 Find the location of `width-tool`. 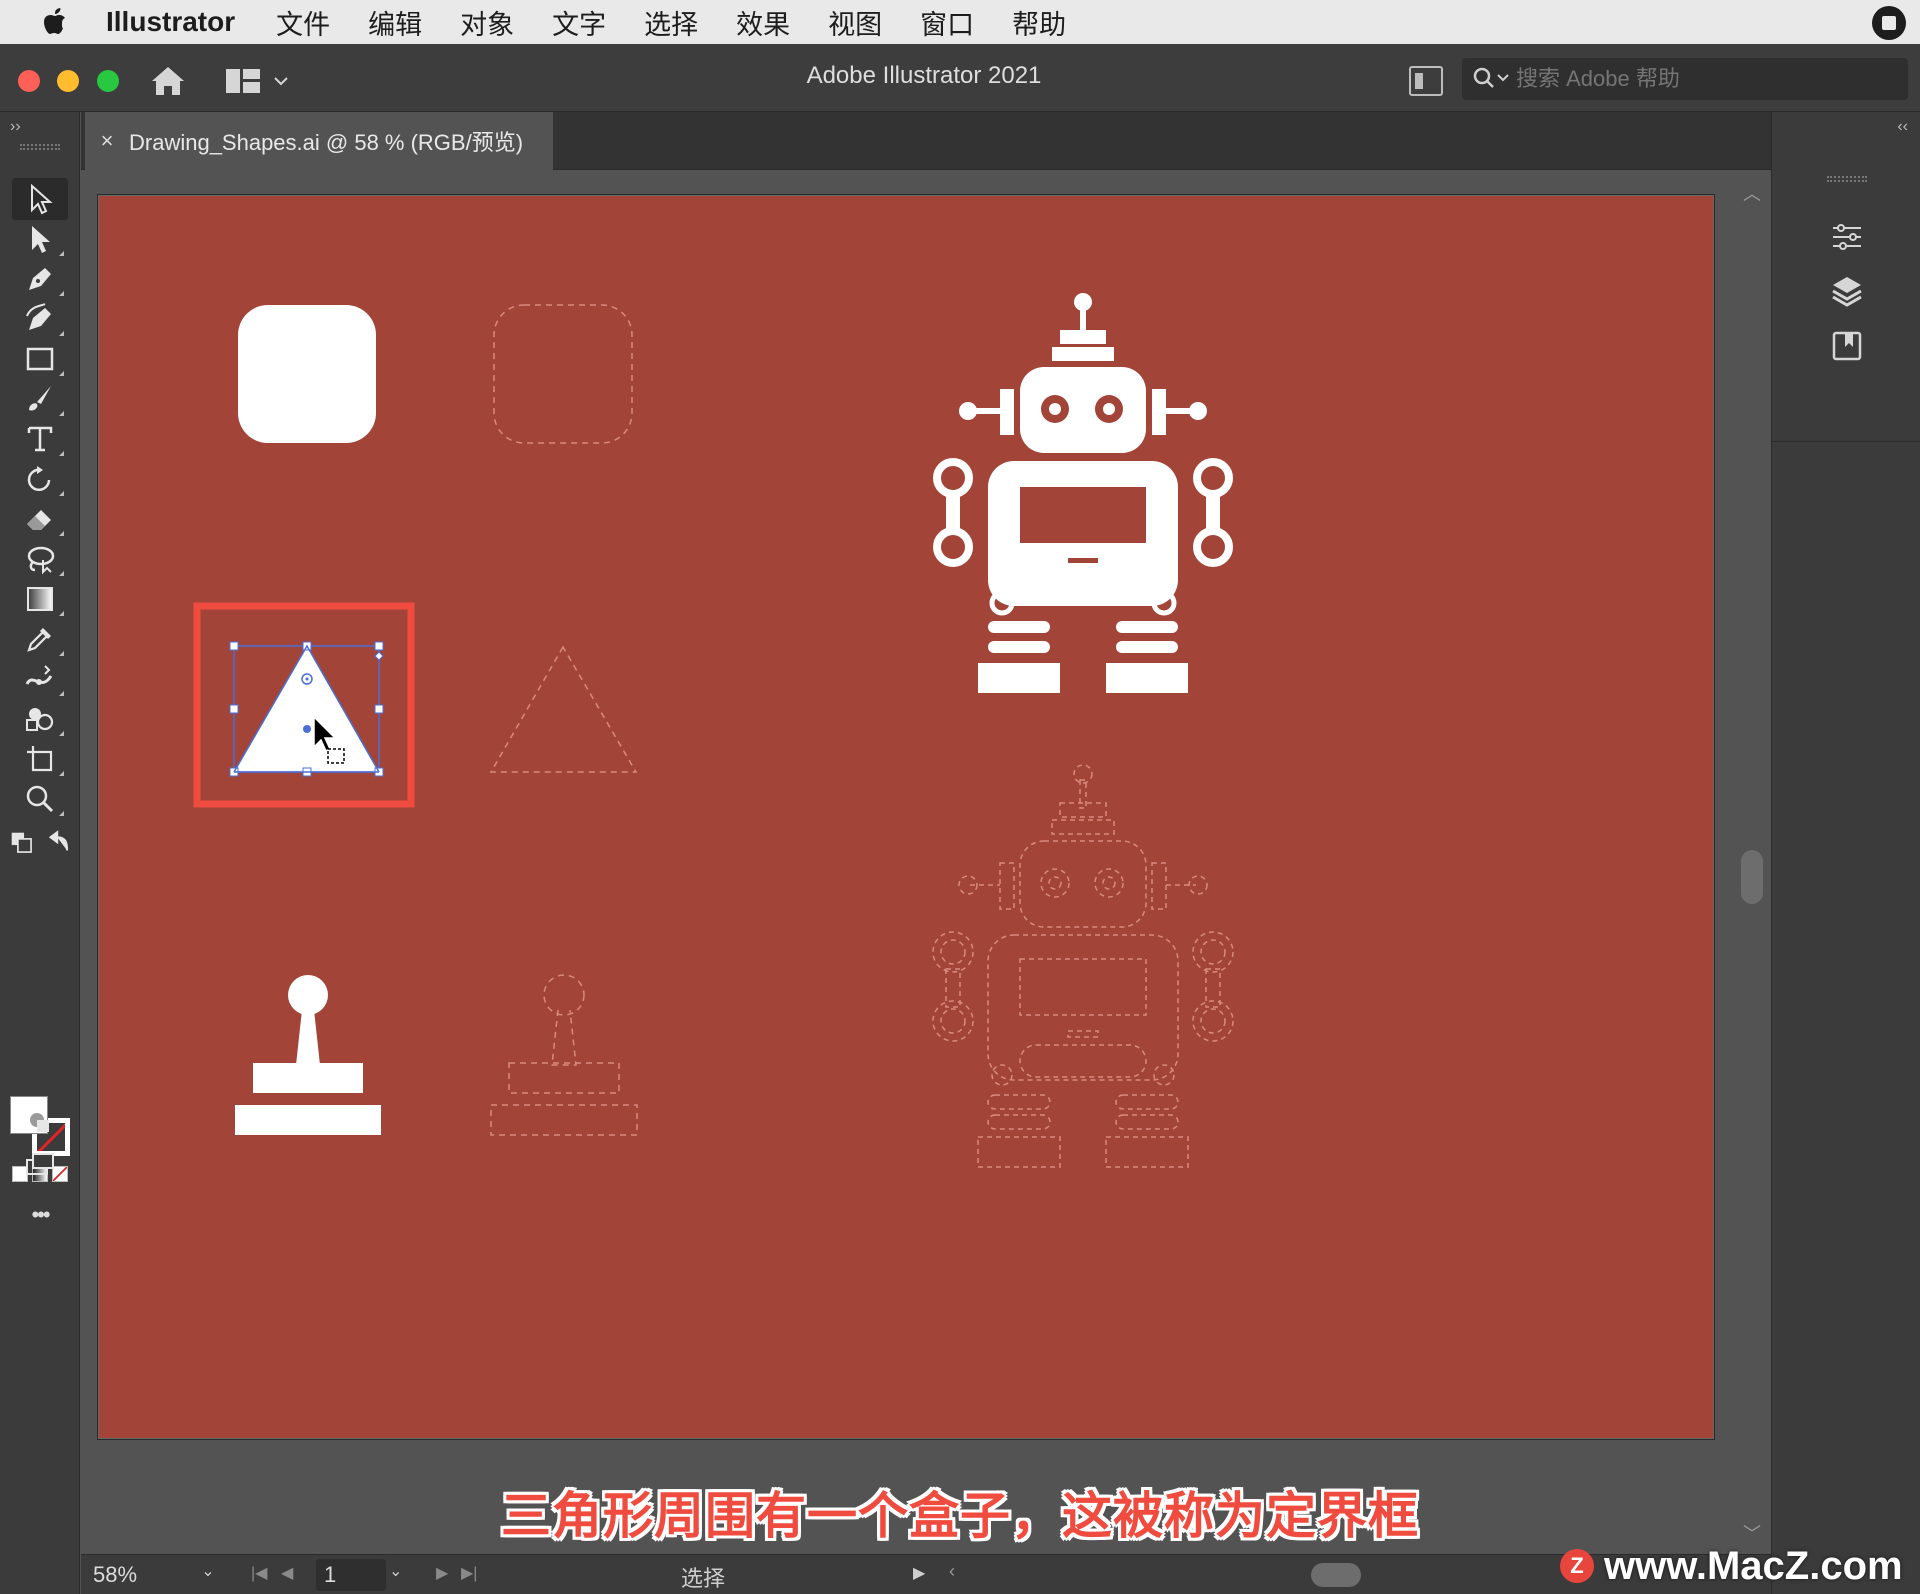

width-tool is located at coordinates (40, 679).